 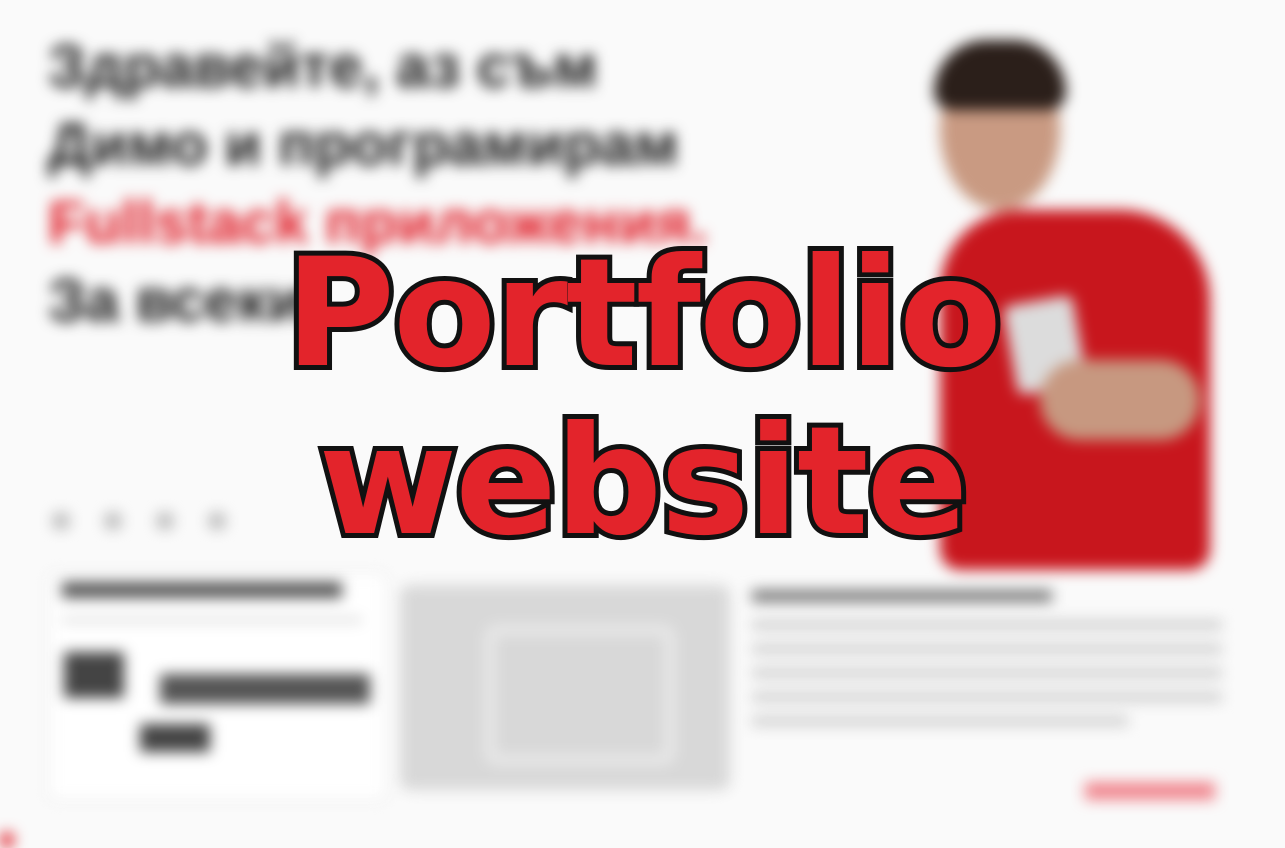 What do you see at coordinates (902, 596) in the screenshot?
I see `description-title` at bounding box center [902, 596].